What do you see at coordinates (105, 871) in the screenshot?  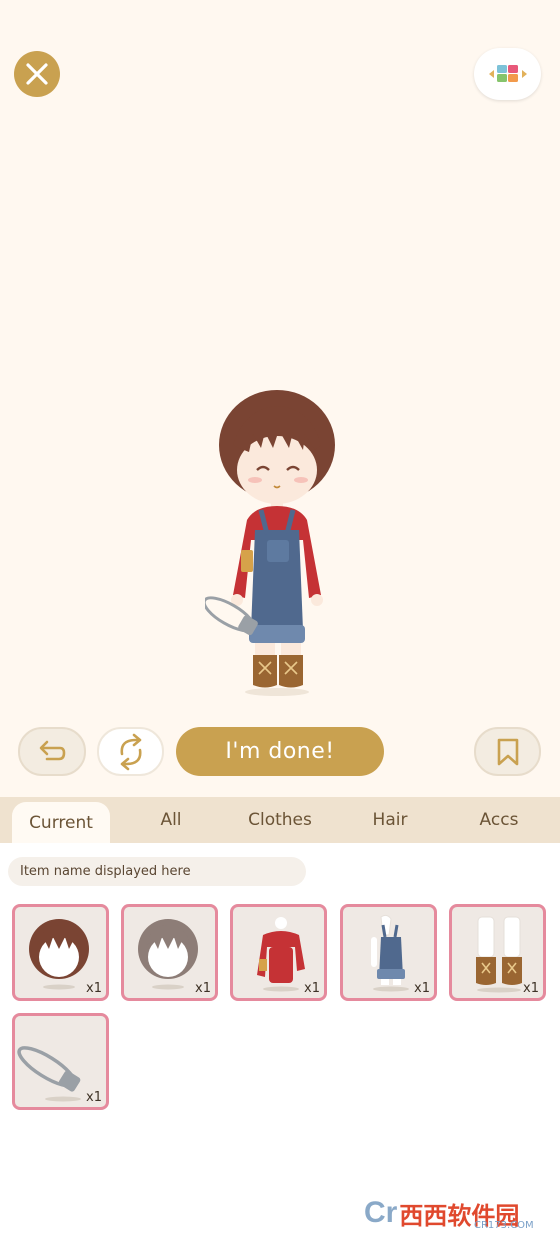 I see `item-name-text: Item name displayed here` at bounding box center [105, 871].